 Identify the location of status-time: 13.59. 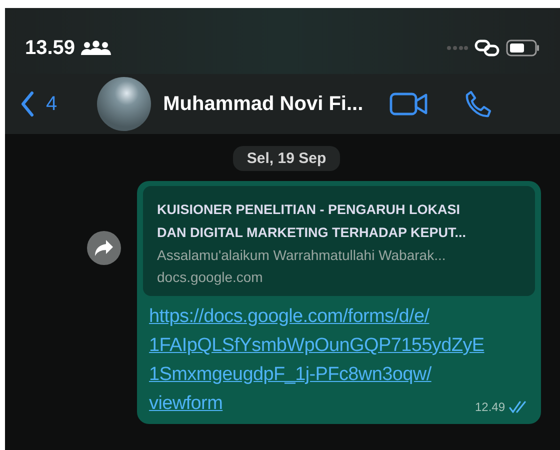
(50, 48).